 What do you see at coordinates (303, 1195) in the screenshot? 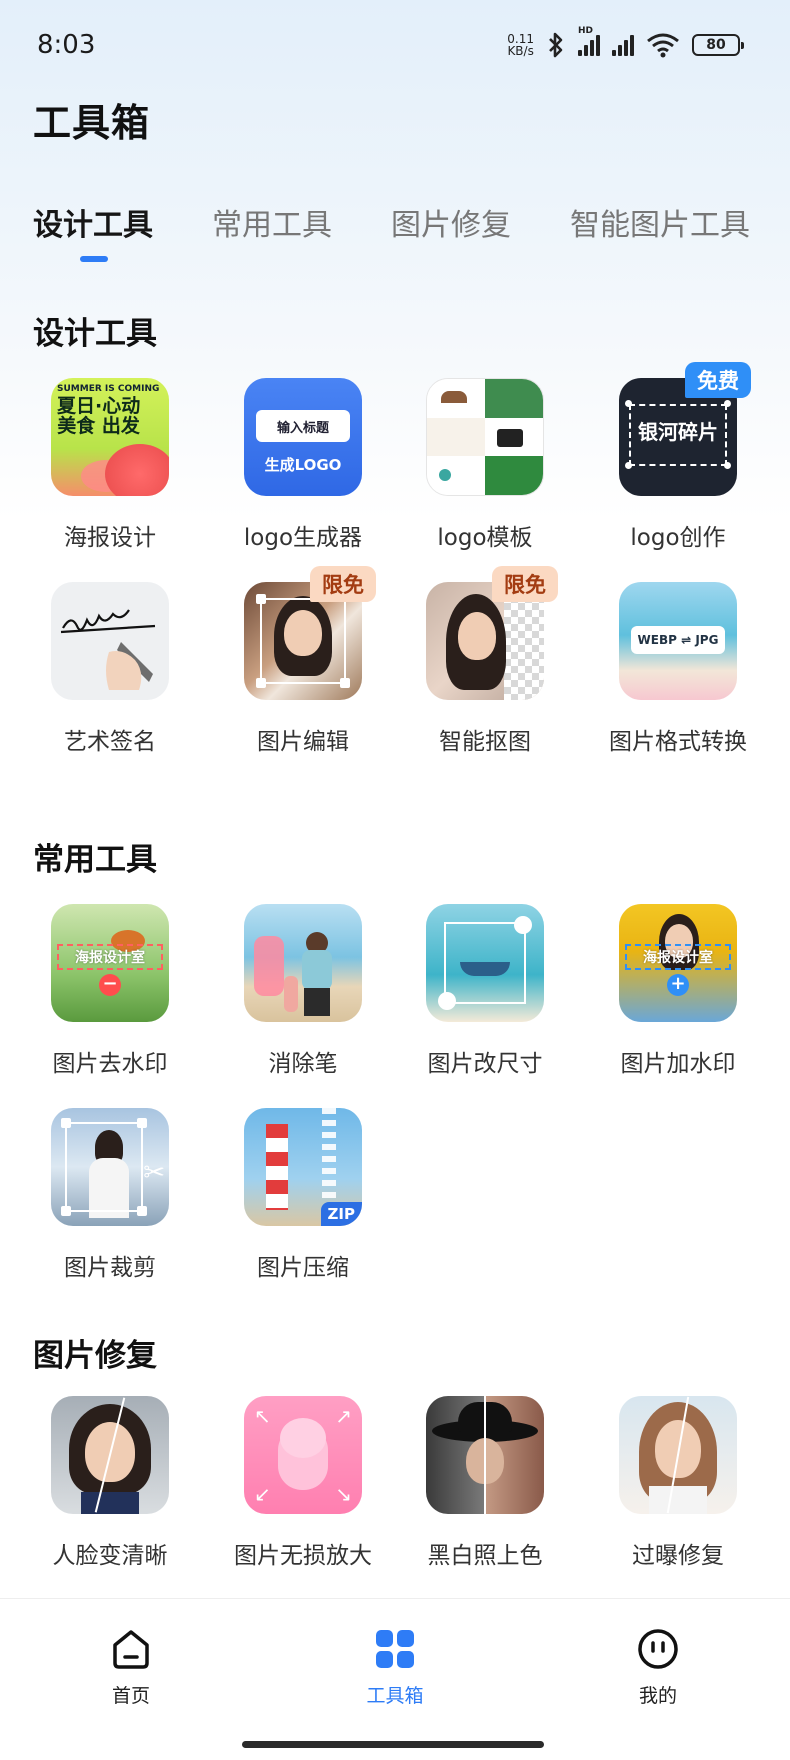
I see `tool-compress: ZIP 图片压缩` at bounding box center [303, 1195].